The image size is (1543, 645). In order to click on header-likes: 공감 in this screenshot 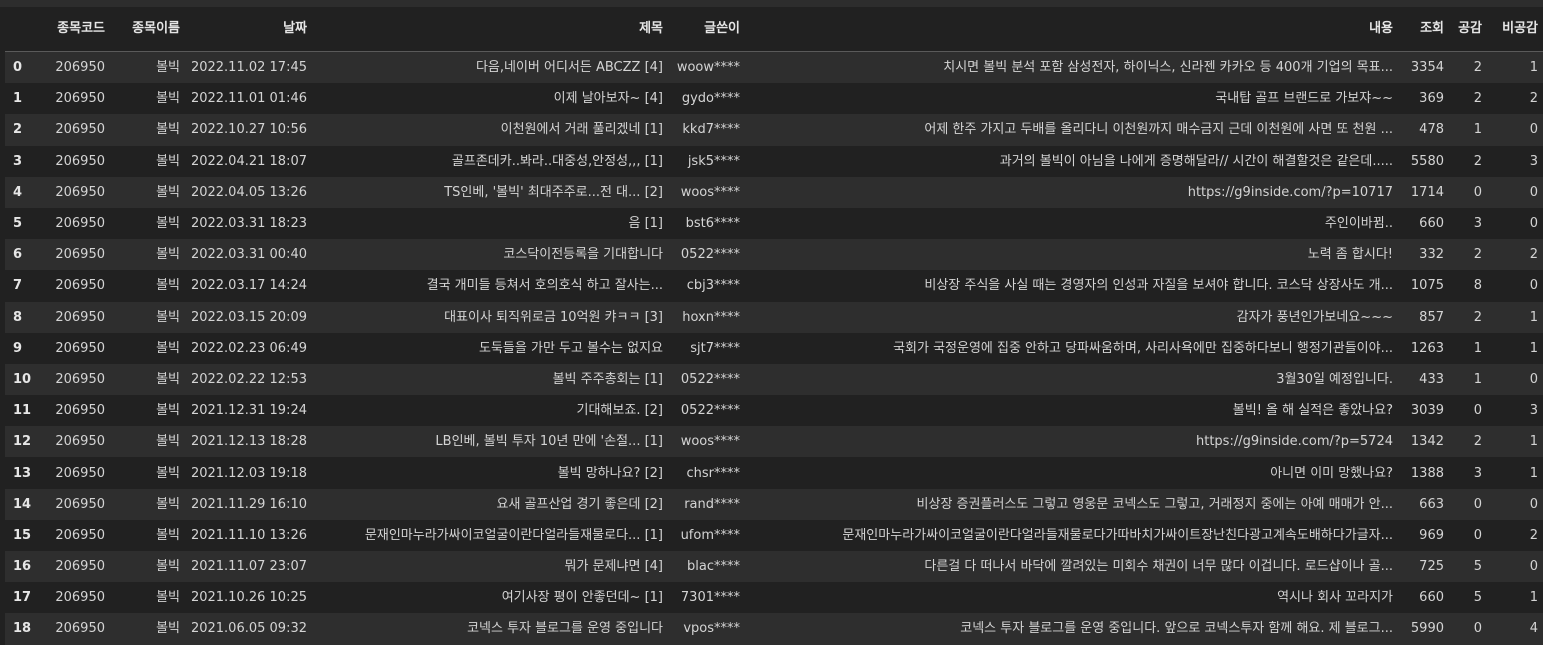, I will do `click(1468, 29)`.